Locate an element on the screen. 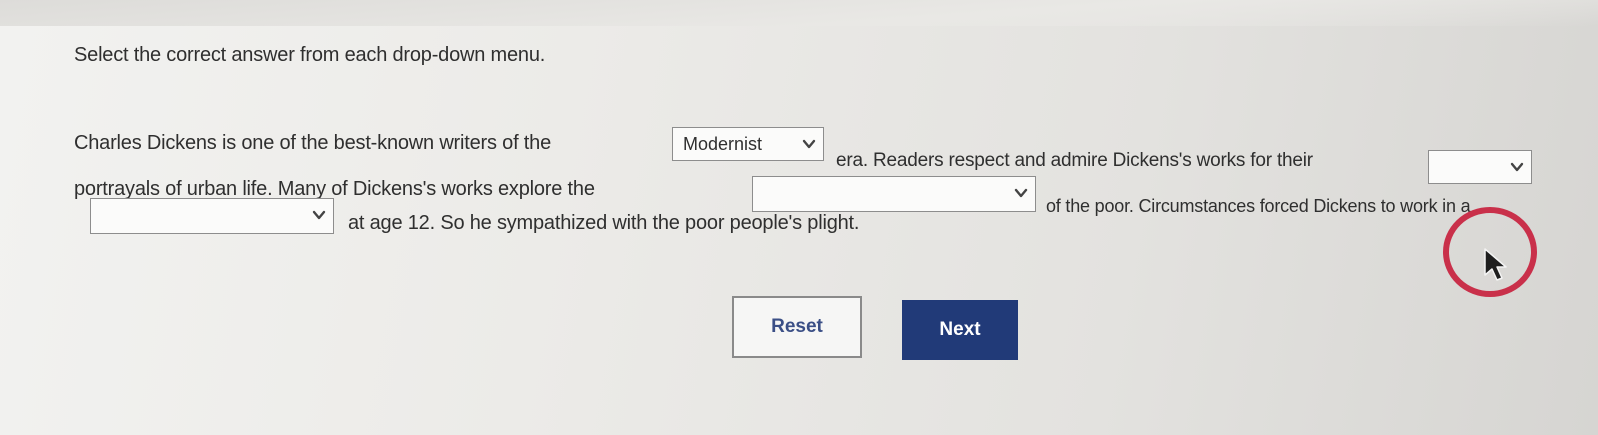 The image size is (1598, 435). workplace-dropdown is located at coordinates (212, 216).